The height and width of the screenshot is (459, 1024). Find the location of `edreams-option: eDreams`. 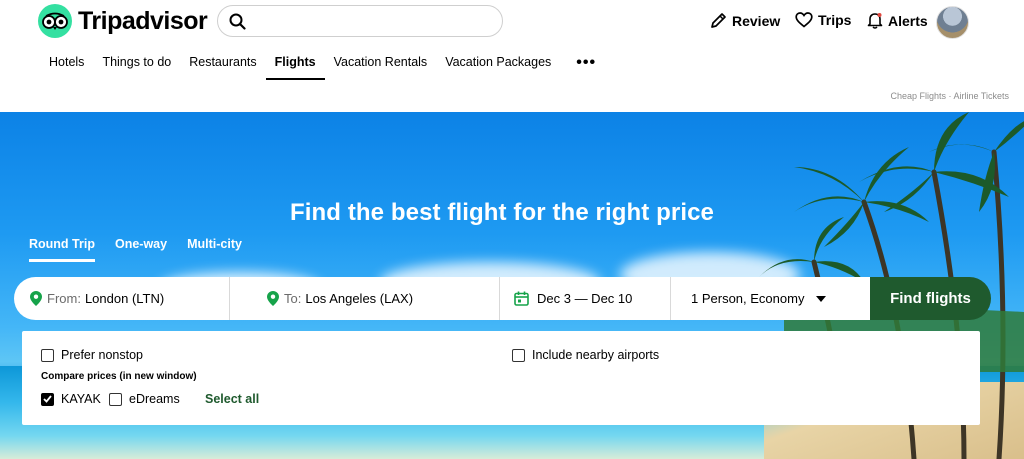

edreams-option: eDreams is located at coordinates (144, 399).